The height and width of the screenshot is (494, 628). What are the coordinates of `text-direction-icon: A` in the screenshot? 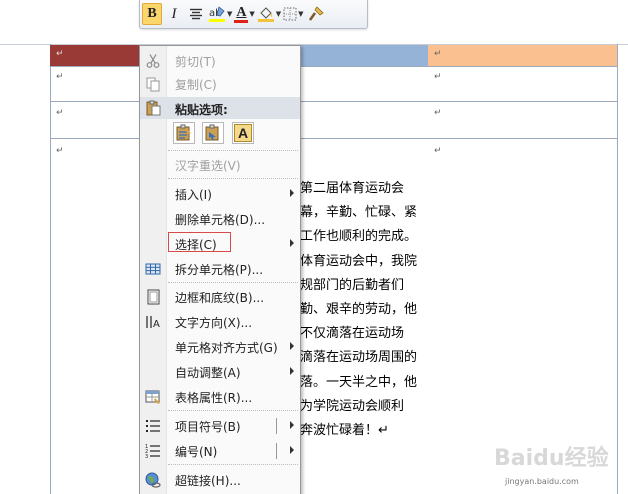 It's located at (153, 323).